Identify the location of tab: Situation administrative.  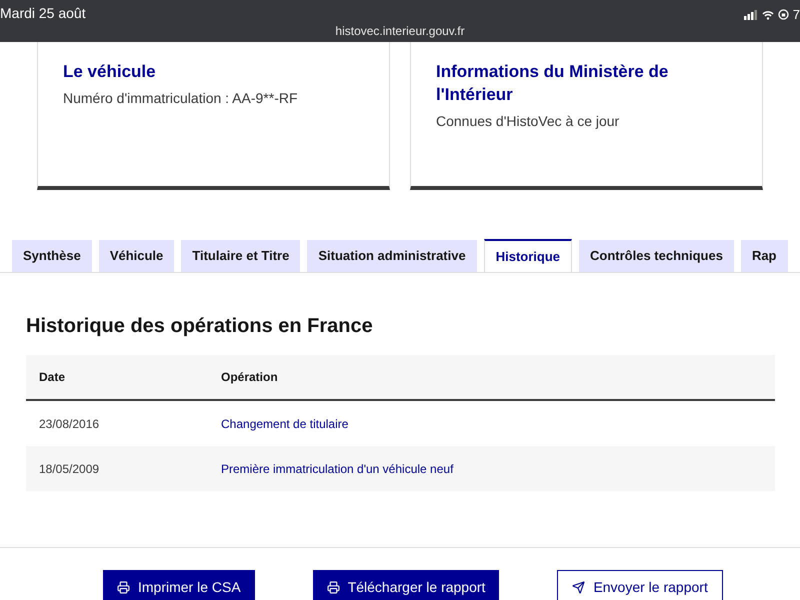
(392, 256).